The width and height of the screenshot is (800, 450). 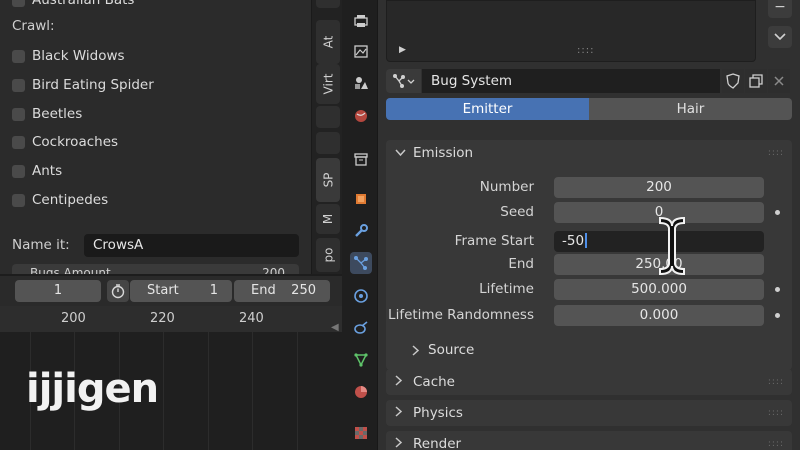 What do you see at coordinates (282, 291) in the screenshot?
I see `end-frame-field: End 250` at bounding box center [282, 291].